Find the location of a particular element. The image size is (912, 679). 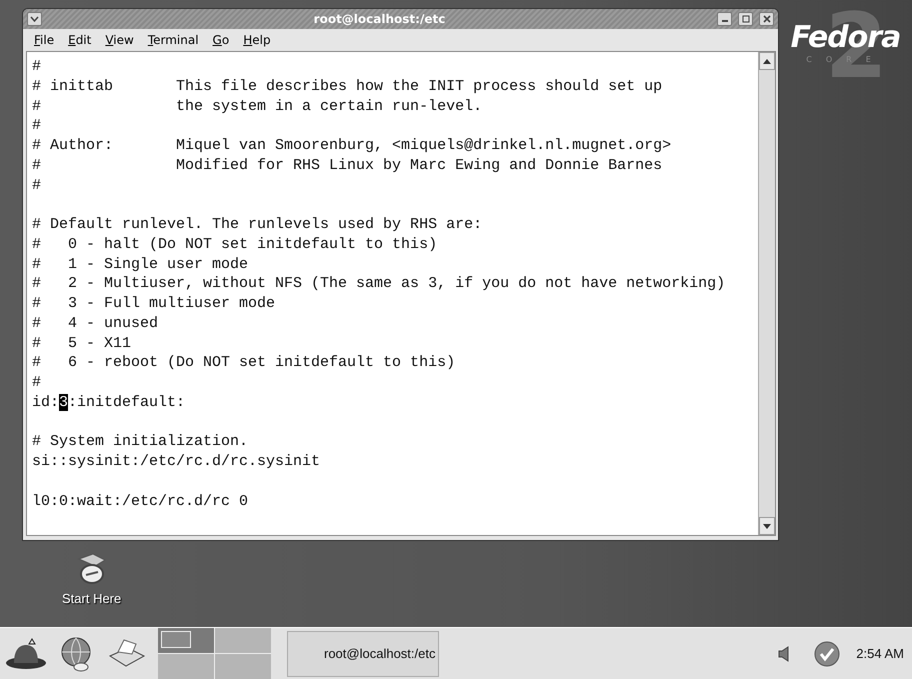

maximize-button is located at coordinates (745, 19).